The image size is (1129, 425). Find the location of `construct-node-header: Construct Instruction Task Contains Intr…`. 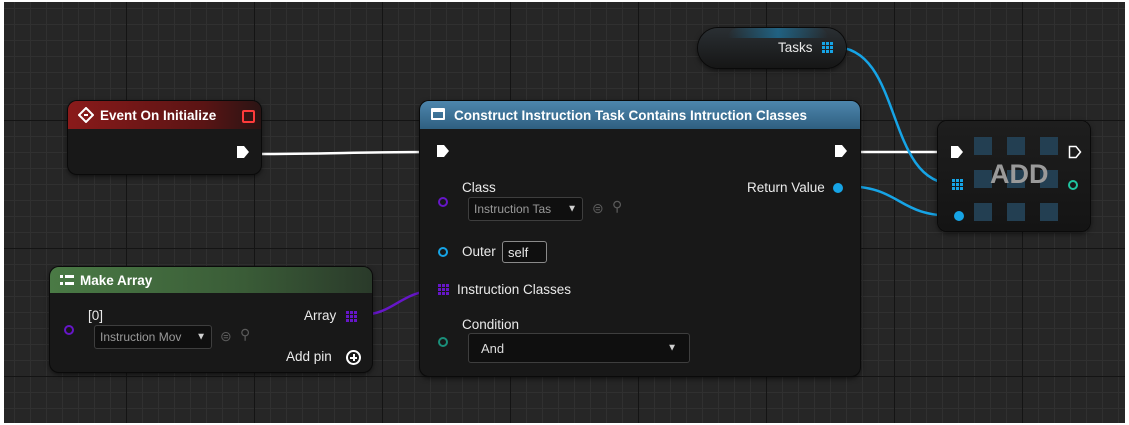

construct-node-header: Construct Instruction Task Contains Intr… is located at coordinates (640, 115).